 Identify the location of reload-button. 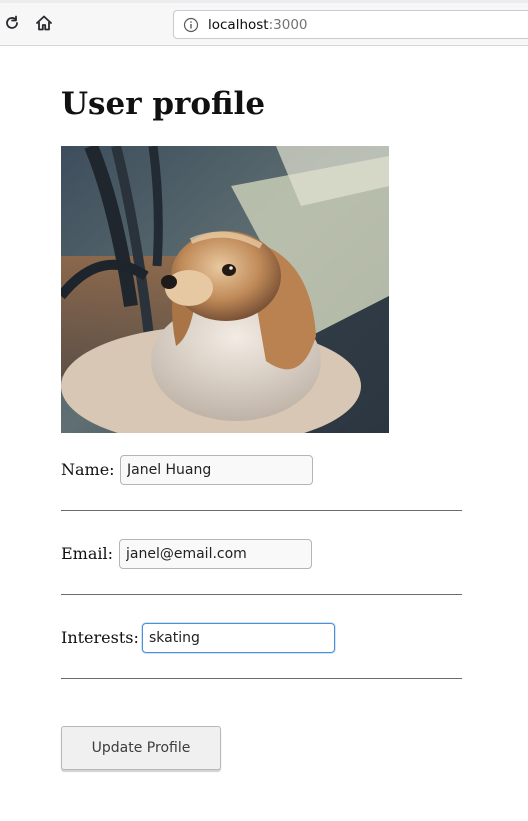
(12, 23).